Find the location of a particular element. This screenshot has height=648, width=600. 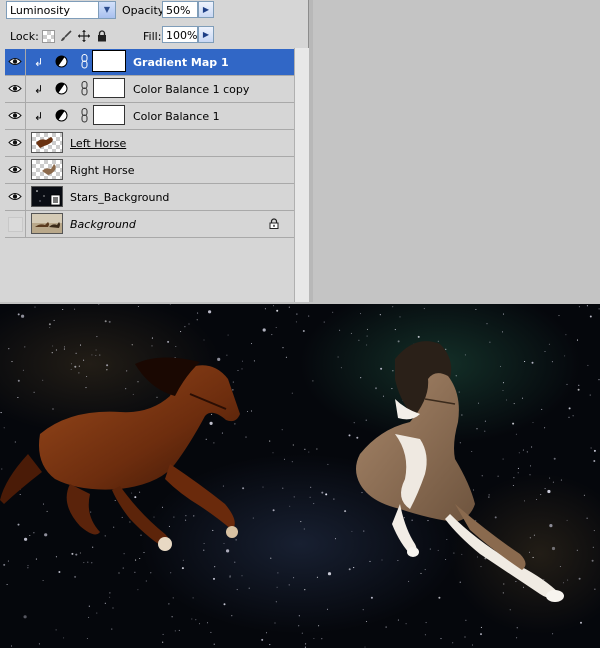

layer-row-left-horse: Left Horse is located at coordinates (149, 143).